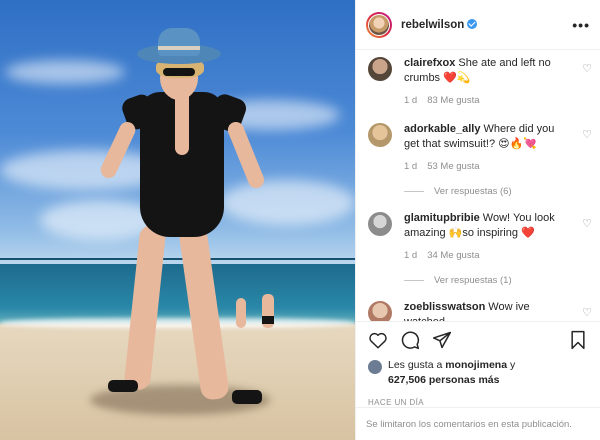  I want to click on view-replies-button: Ver respuestas (6), so click(478, 191).